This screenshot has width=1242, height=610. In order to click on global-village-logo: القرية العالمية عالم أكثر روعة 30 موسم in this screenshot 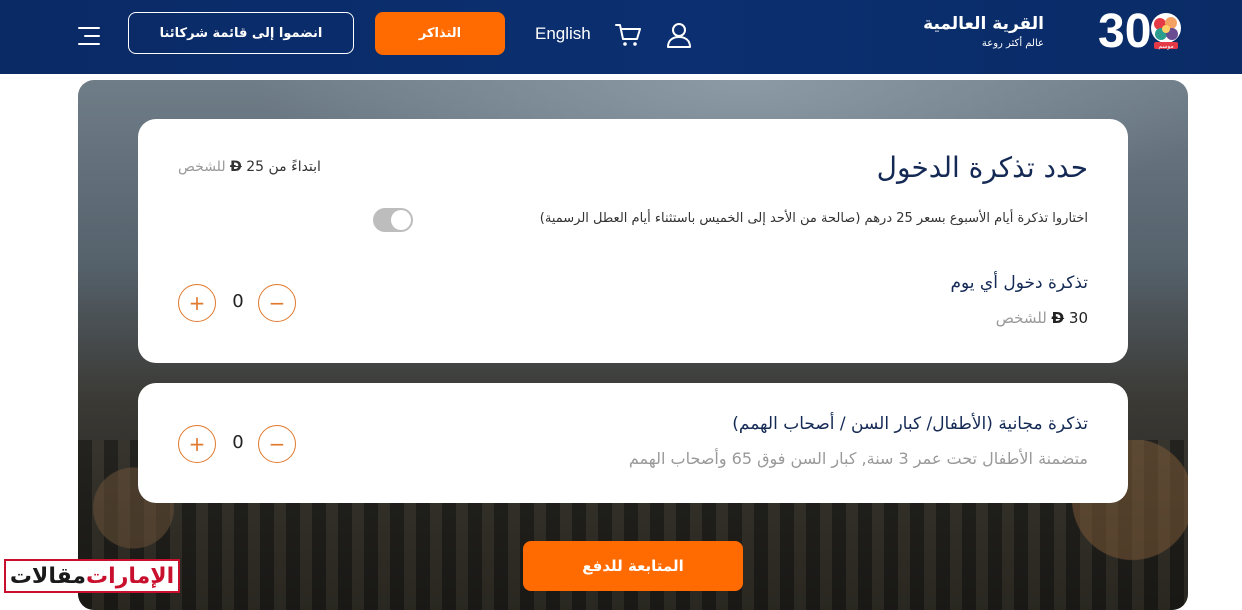, I will do `click(1055, 34)`.